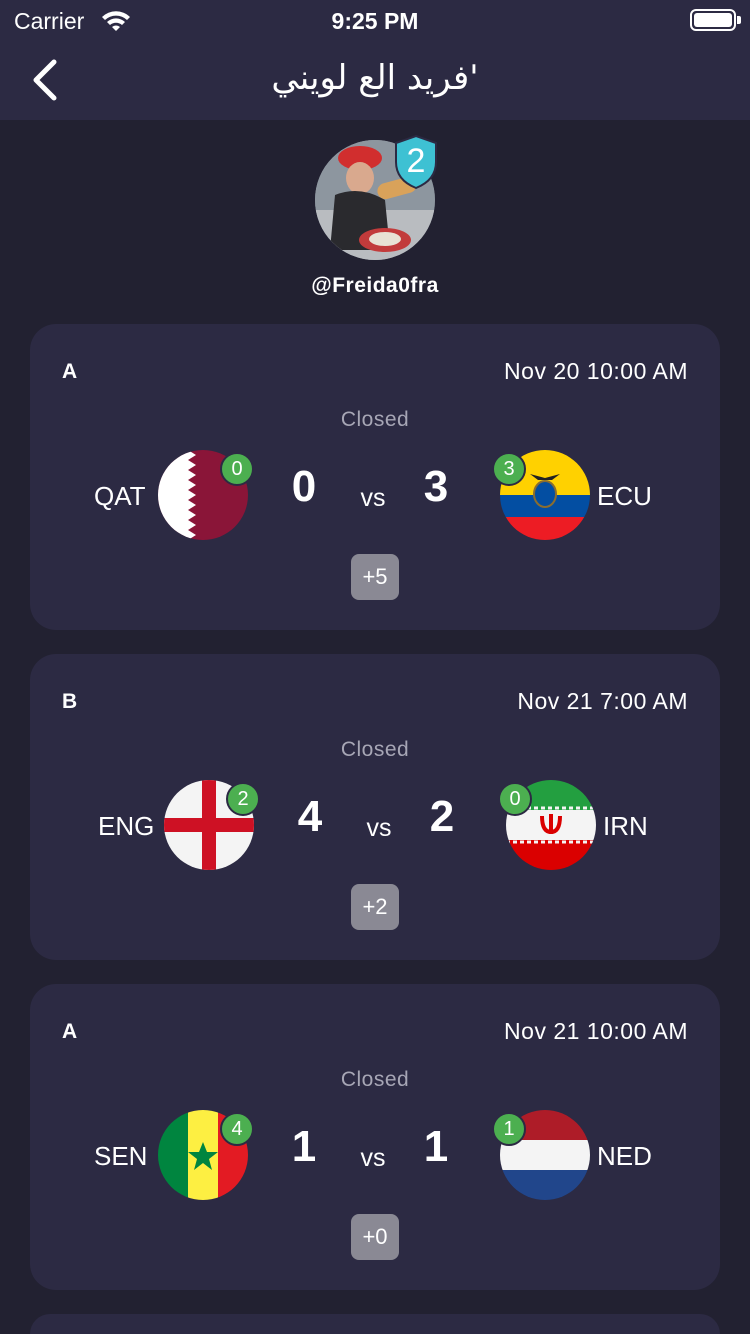 The image size is (750, 1334). I want to click on match-date: Nov 21 7:00 AM, so click(602, 701).